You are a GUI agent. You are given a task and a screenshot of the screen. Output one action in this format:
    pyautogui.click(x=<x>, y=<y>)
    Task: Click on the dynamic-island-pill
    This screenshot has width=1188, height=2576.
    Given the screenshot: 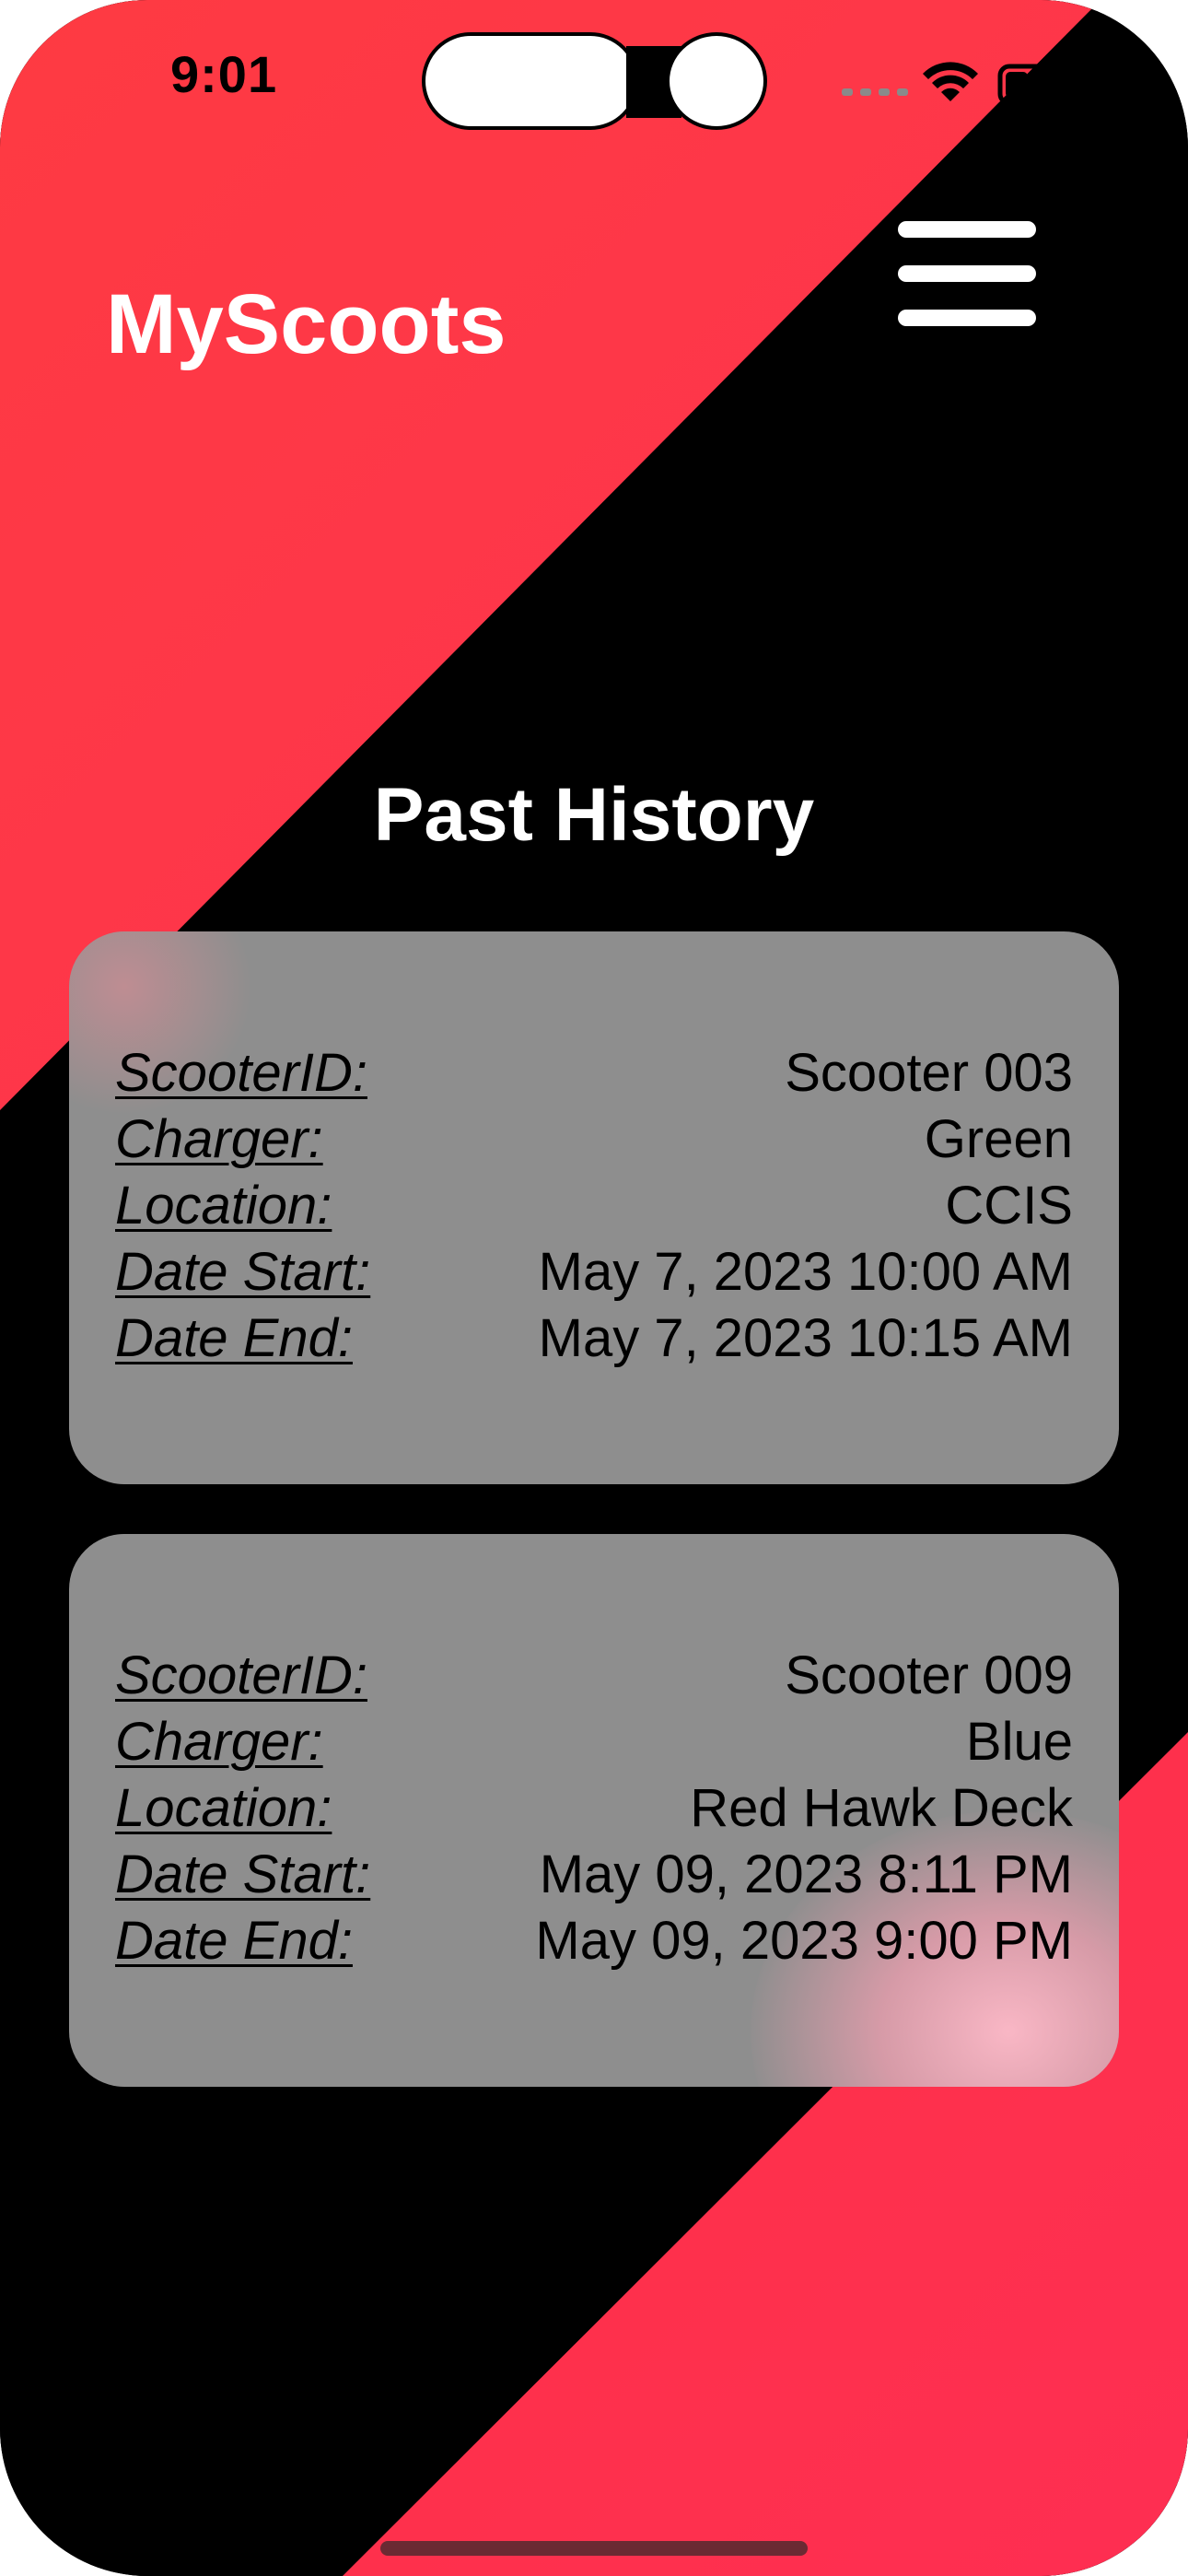 What is the action you would take?
    pyautogui.click(x=530, y=81)
    